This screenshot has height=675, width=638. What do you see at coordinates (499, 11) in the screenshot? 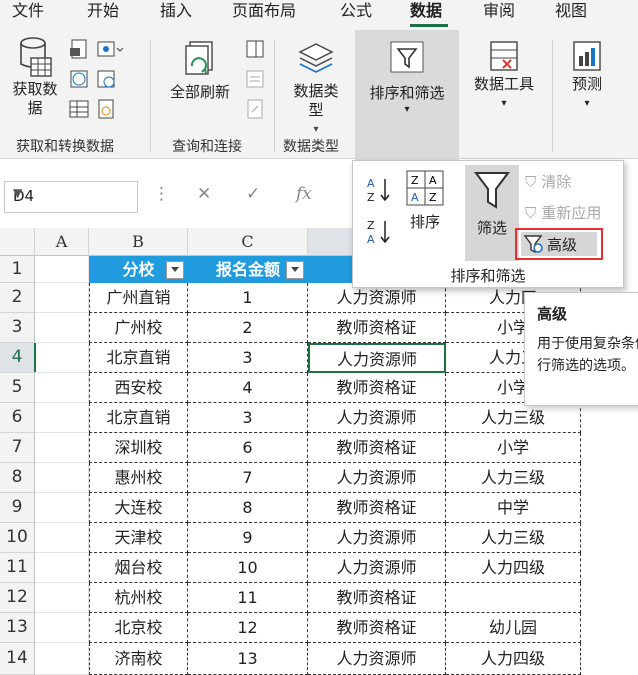
I see `tab-review: 审阅` at bounding box center [499, 11].